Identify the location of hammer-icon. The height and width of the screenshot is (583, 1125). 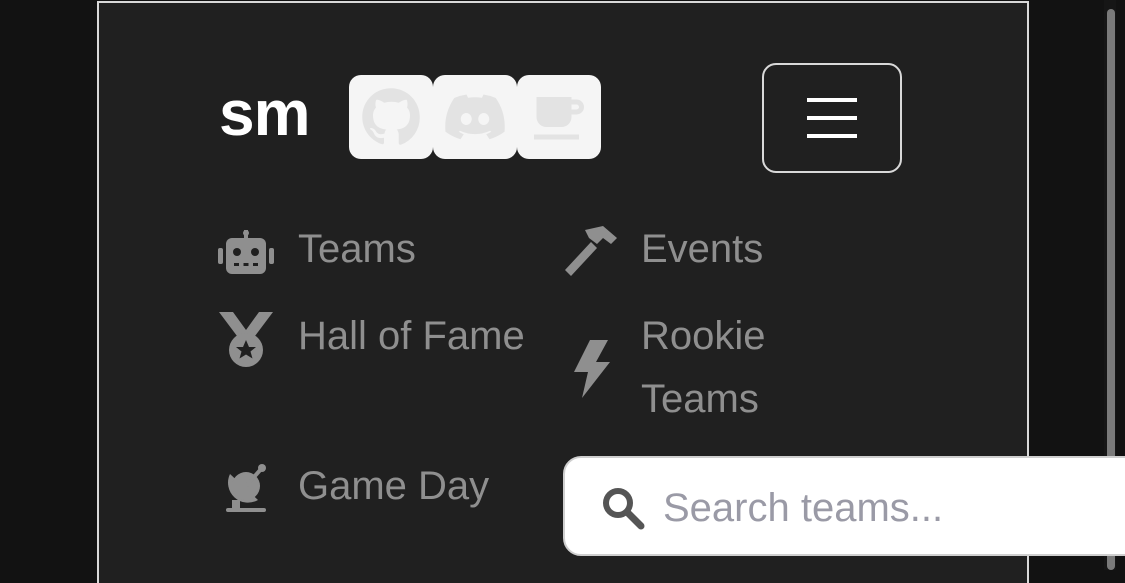
(591, 251).